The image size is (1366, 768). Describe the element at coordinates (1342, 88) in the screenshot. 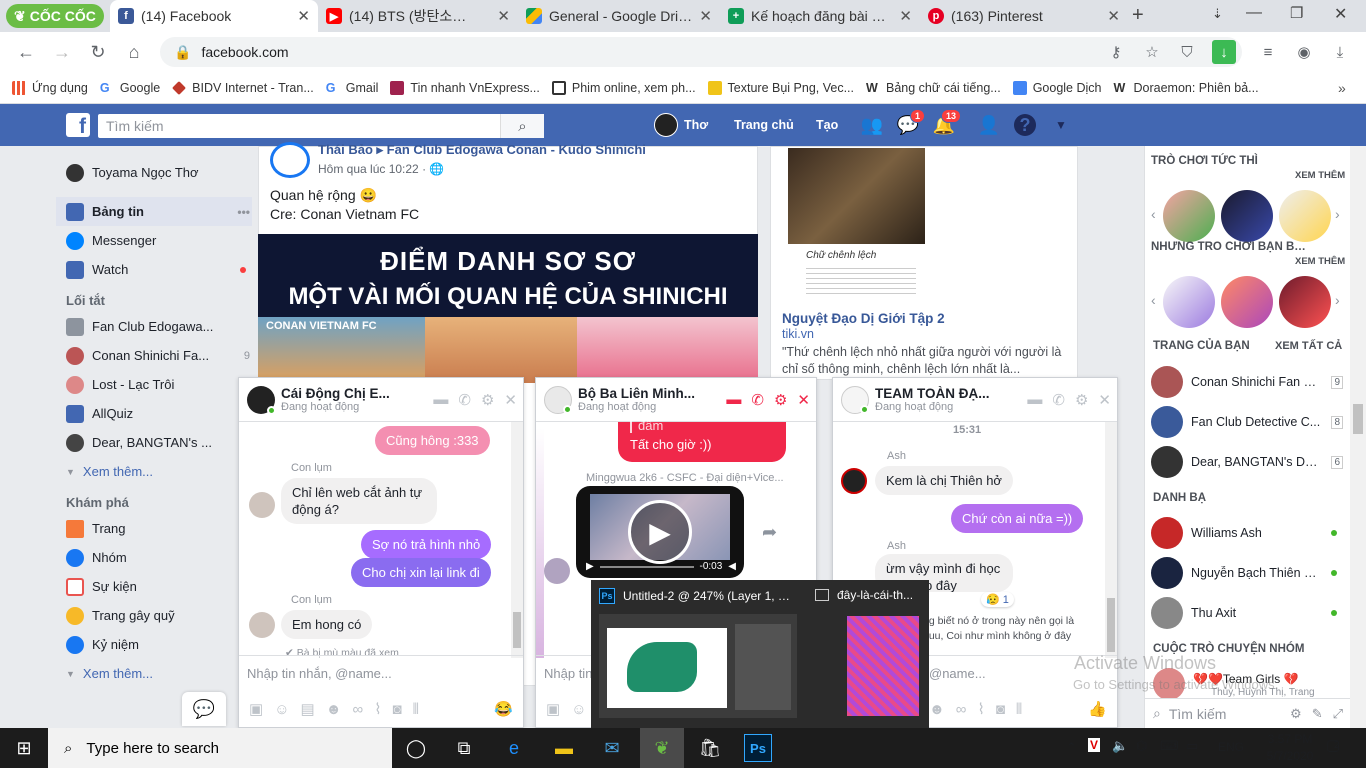

I see `bookmarks-overflow-icon: »` at that location.